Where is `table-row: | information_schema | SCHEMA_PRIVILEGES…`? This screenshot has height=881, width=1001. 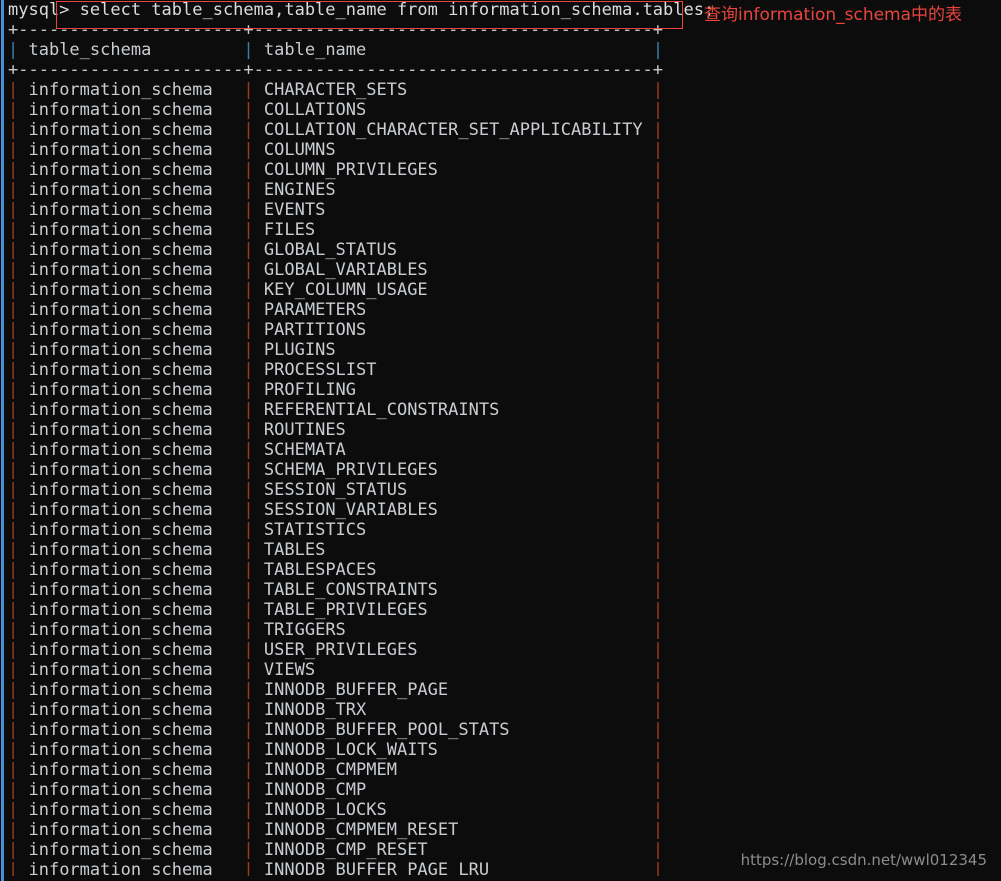
table-row: | information_schema | SCHEMA_PRIVILEGES… is located at coordinates (504, 470).